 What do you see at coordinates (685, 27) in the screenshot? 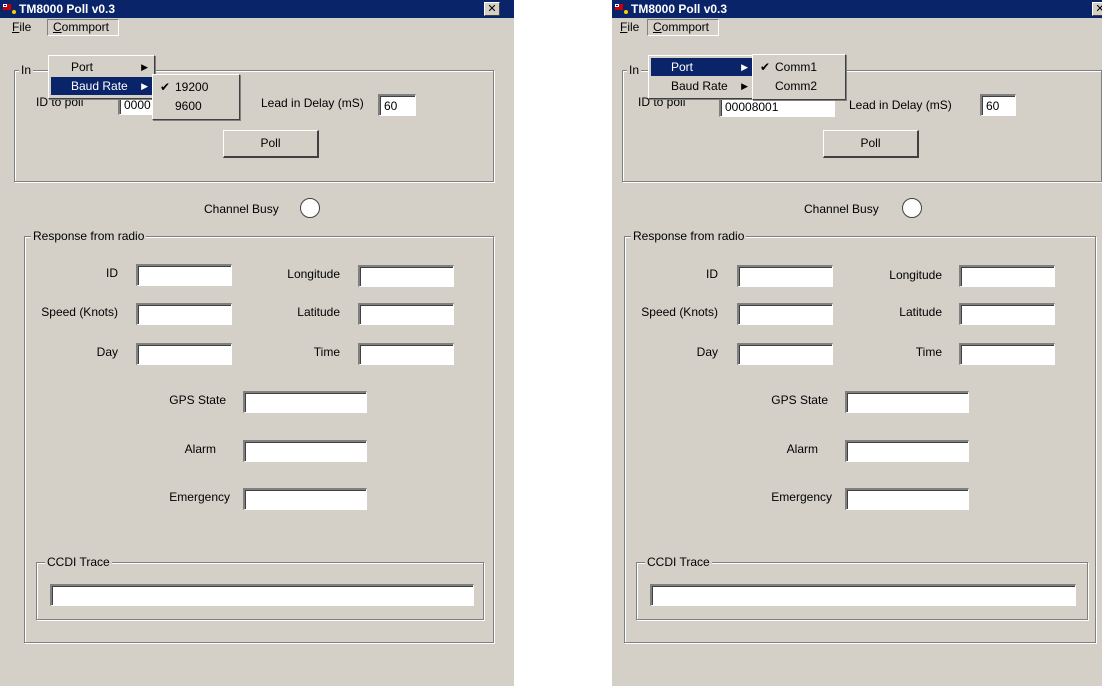
I see `menu-commport-label: ommport` at bounding box center [685, 27].